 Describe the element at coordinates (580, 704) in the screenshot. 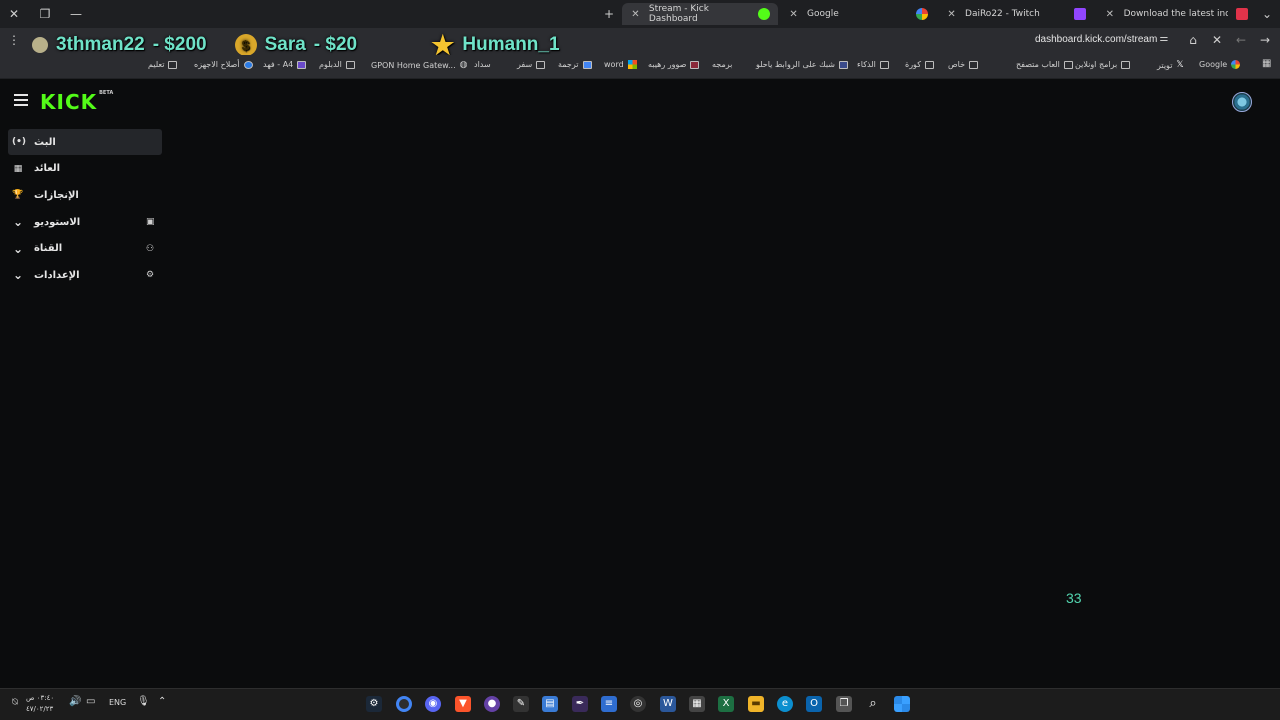

I see `feather-icon: ✒` at that location.